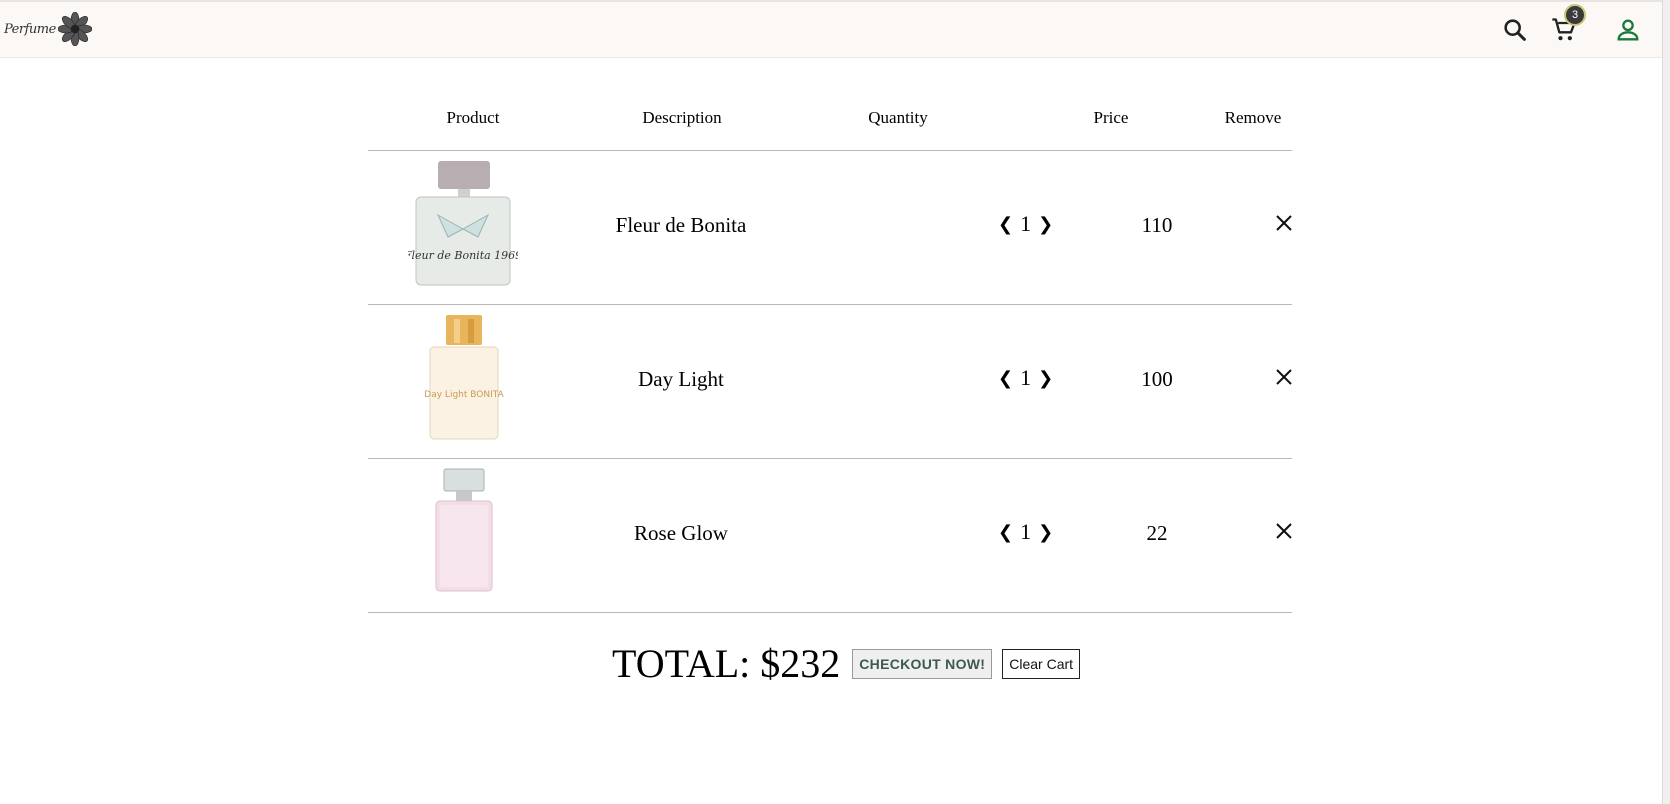 Image resolution: width=1670 pixels, height=804 pixels. What do you see at coordinates (74, 29) in the screenshot?
I see `flower-logo-icon` at bounding box center [74, 29].